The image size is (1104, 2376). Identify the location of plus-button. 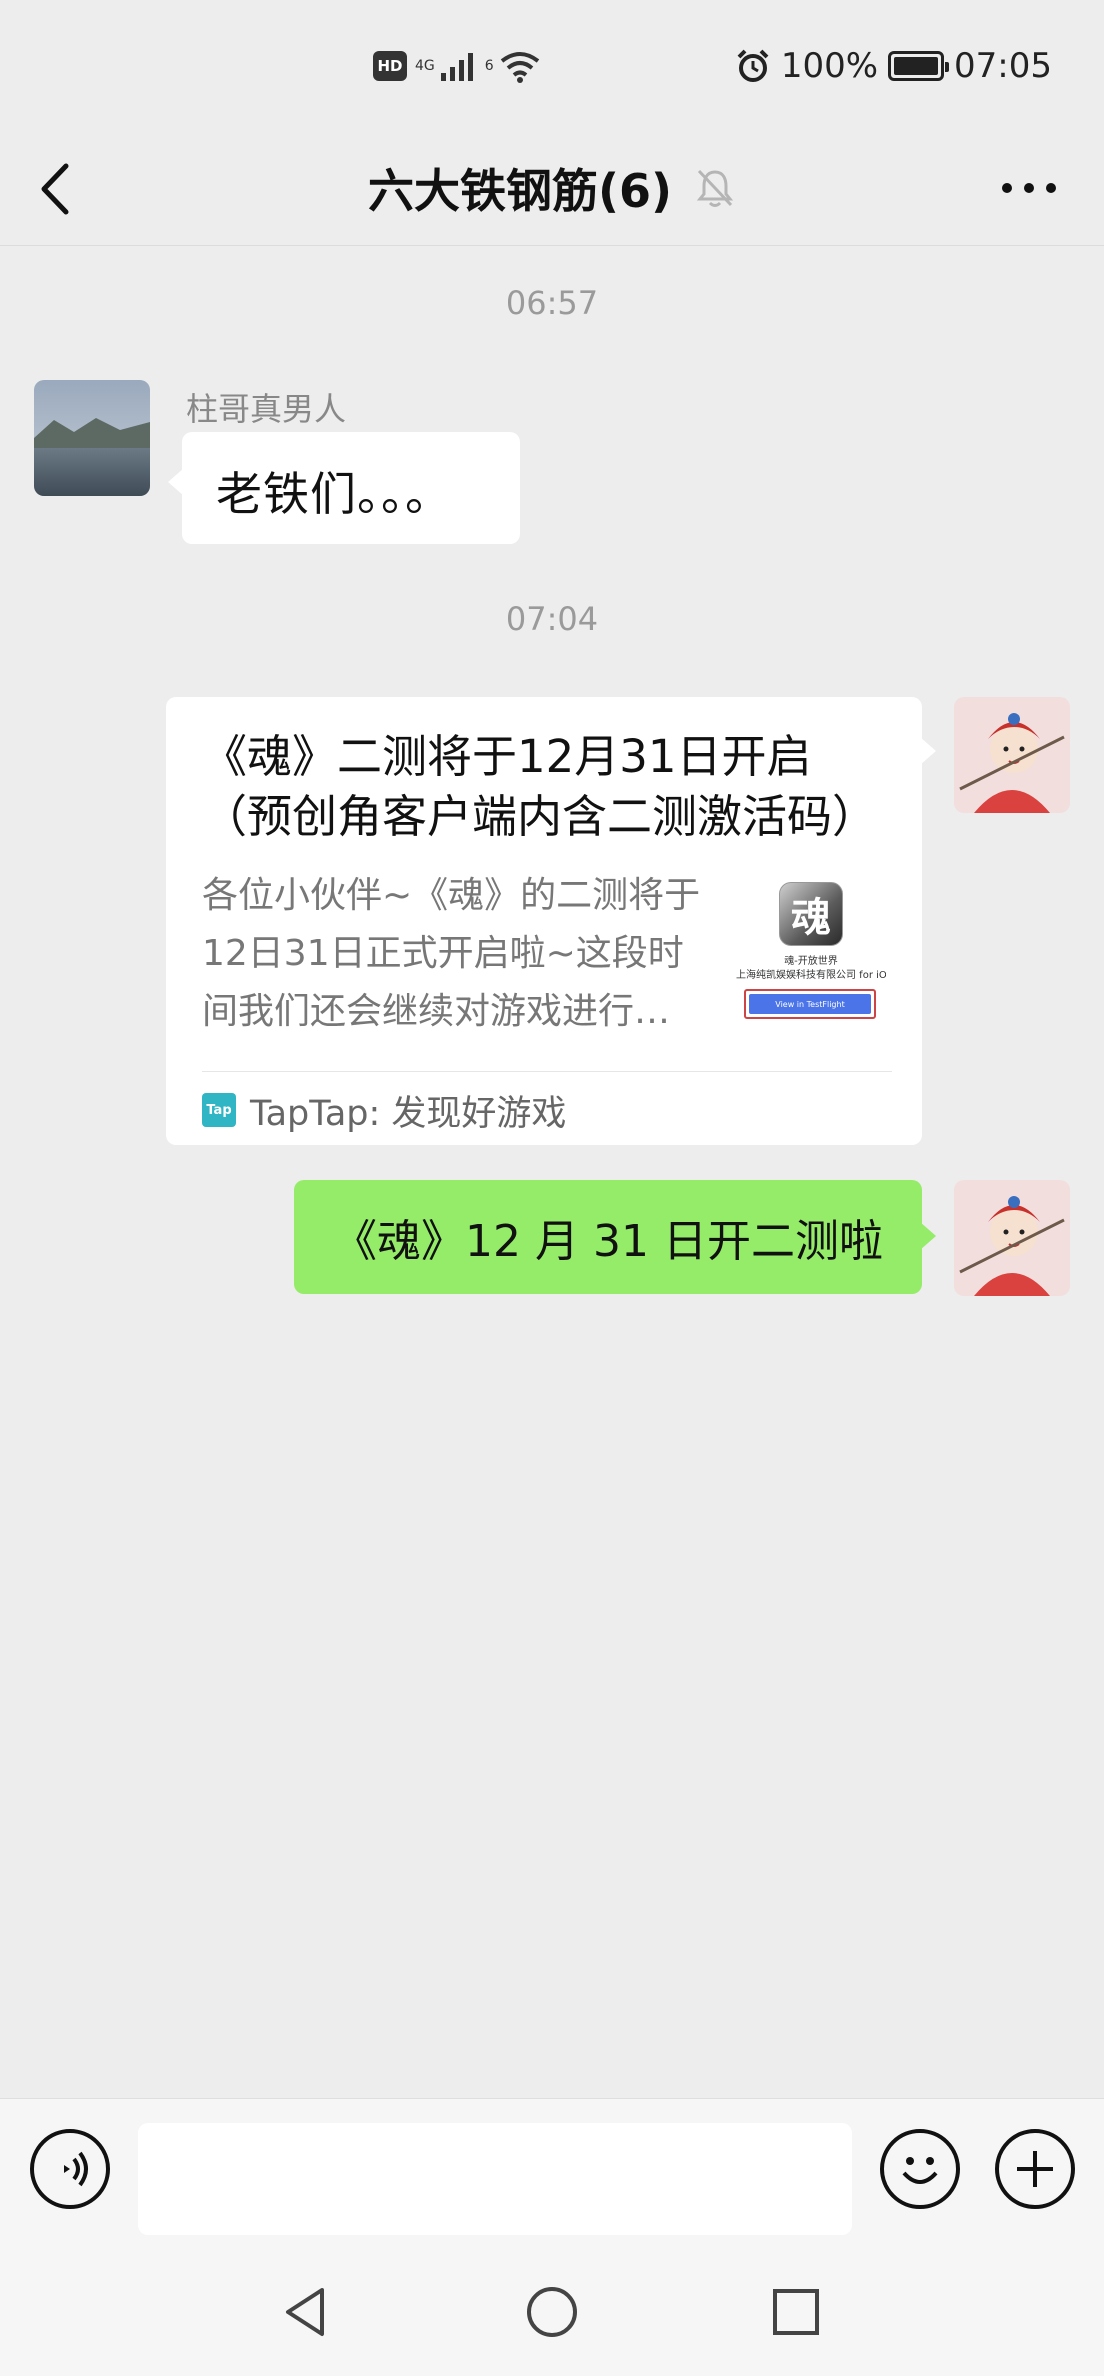
(1035, 2169).